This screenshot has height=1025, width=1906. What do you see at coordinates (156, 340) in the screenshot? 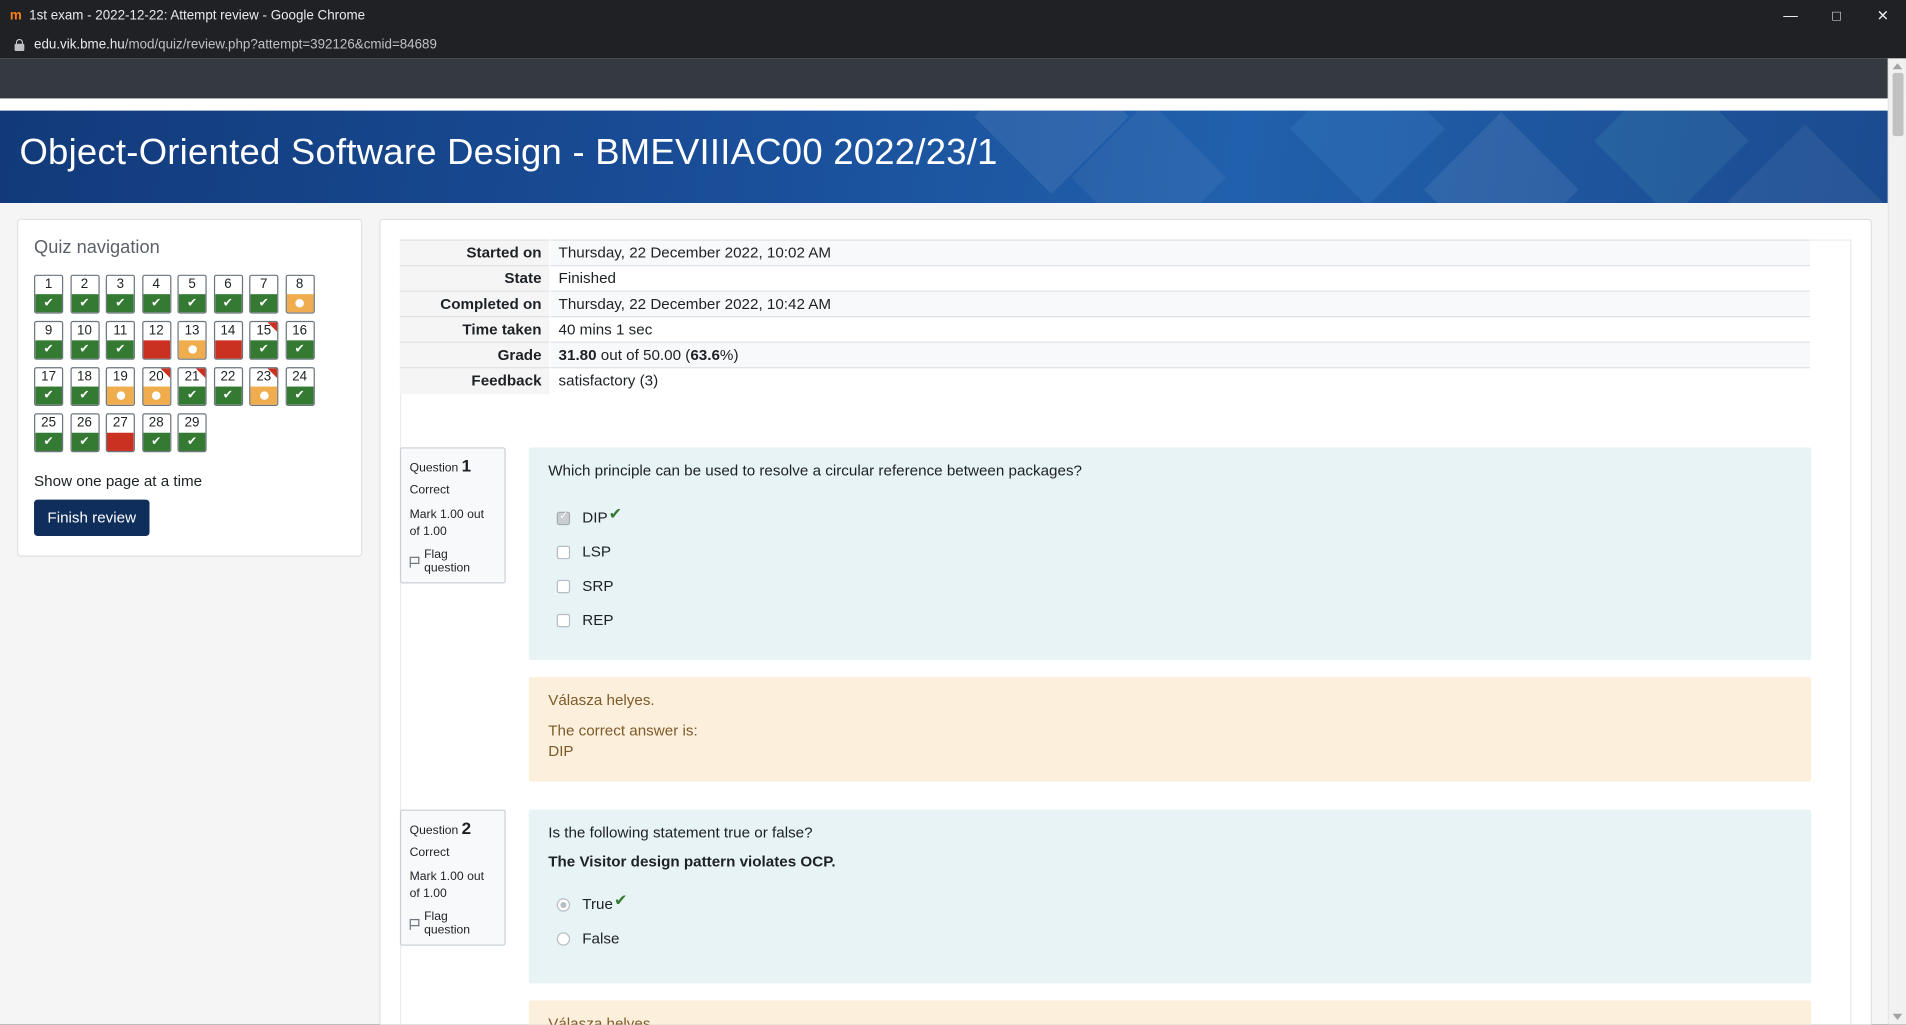
I see `quiz-nav-button: 12` at bounding box center [156, 340].